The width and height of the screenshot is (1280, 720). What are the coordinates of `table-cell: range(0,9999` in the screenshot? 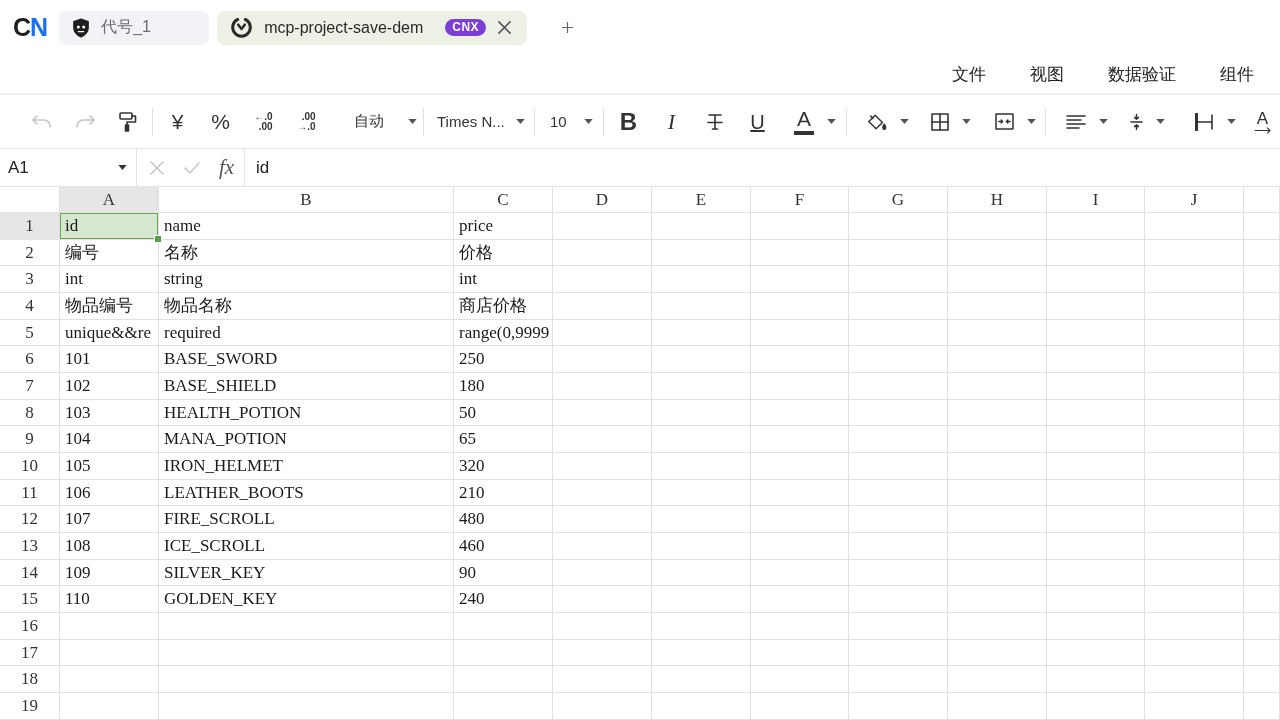 It's located at (503, 333).